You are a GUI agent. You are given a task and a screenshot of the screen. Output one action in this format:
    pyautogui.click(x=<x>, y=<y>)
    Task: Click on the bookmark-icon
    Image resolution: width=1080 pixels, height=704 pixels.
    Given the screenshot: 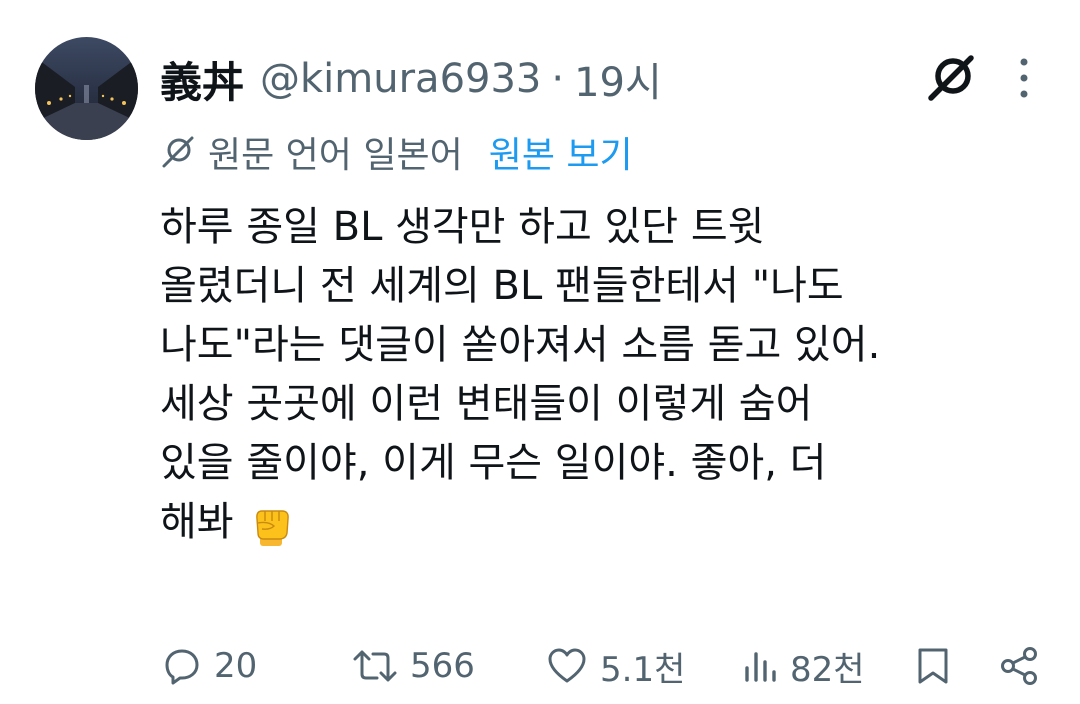 What is the action you would take?
    pyautogui.click(x=933, y=666)
    